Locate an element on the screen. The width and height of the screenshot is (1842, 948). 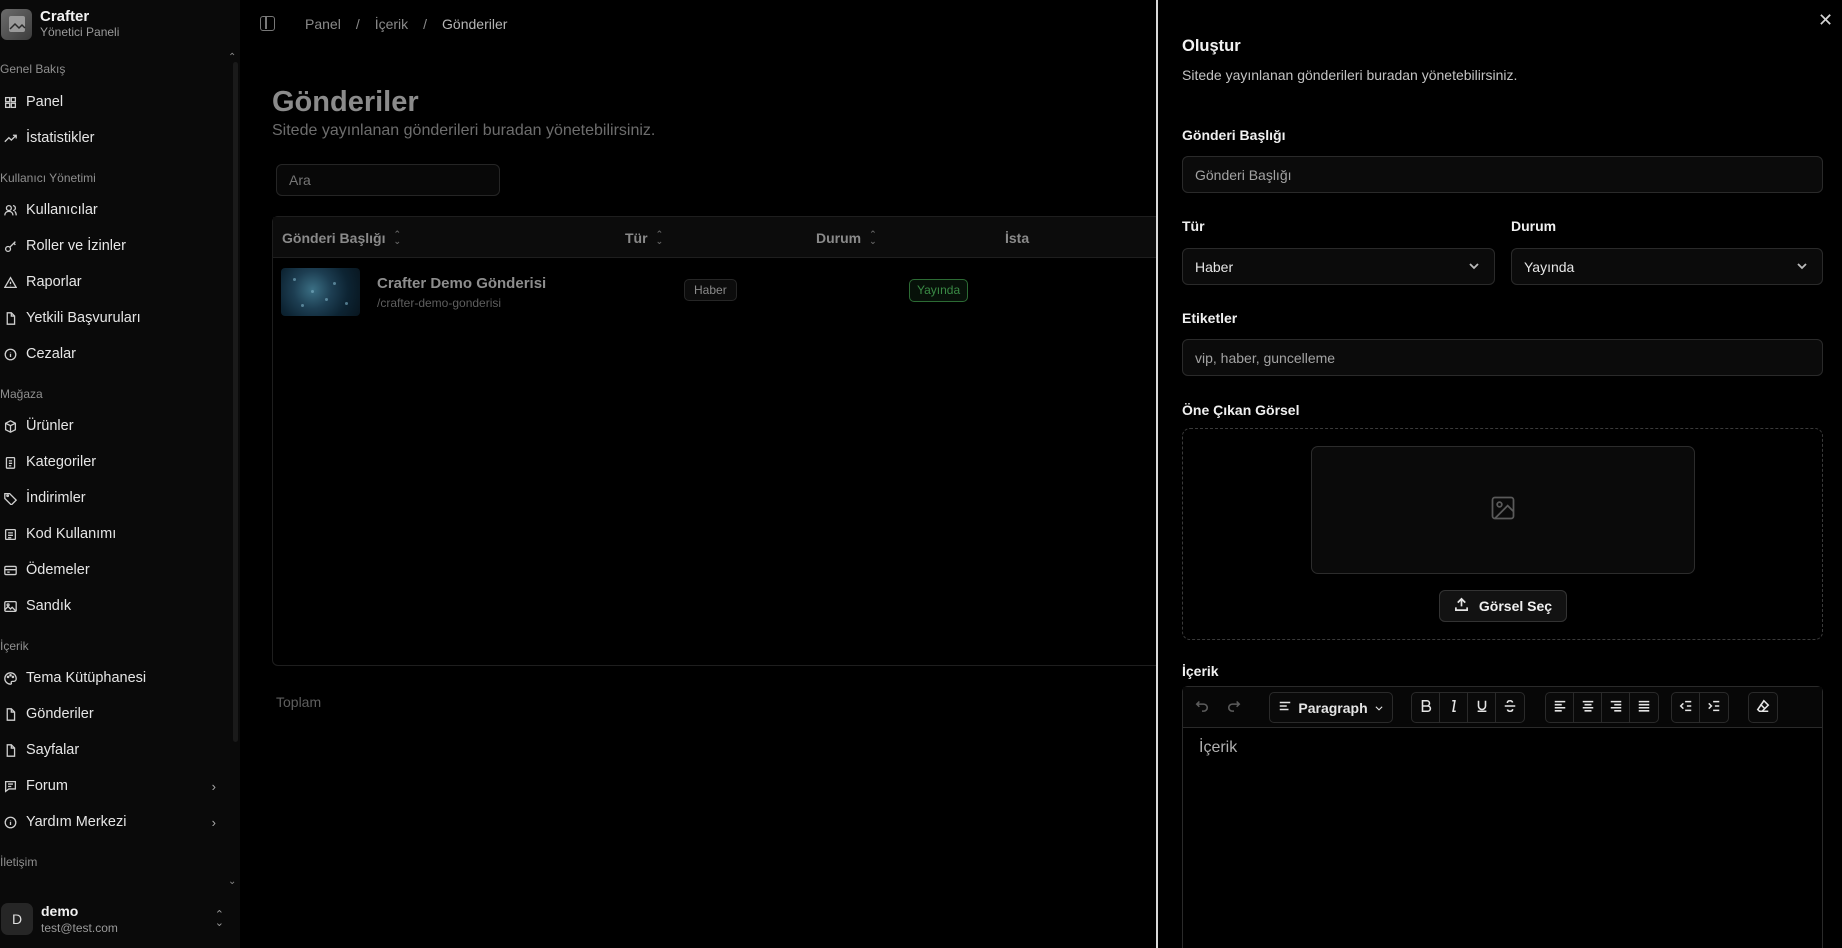
select-image-button: Görsel Seç is located at coordinates (1503, 606).